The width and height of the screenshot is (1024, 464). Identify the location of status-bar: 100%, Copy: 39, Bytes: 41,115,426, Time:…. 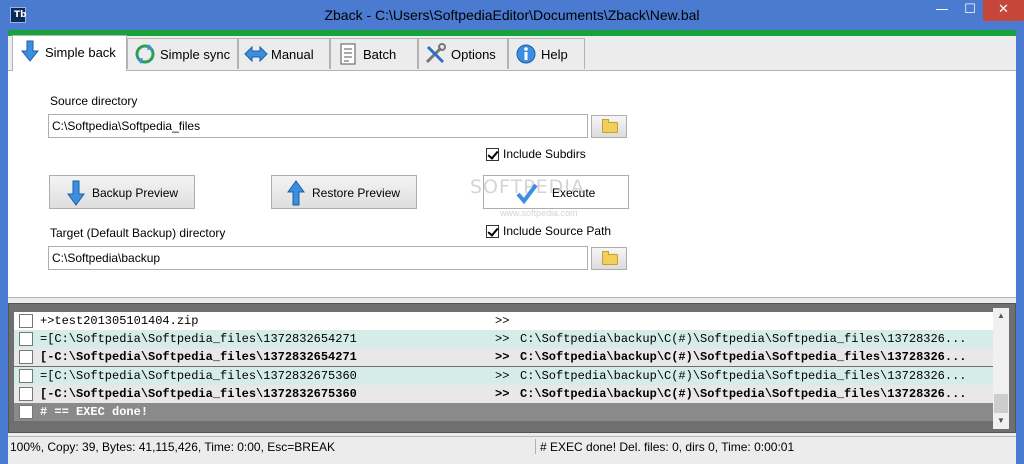
(512, 446).